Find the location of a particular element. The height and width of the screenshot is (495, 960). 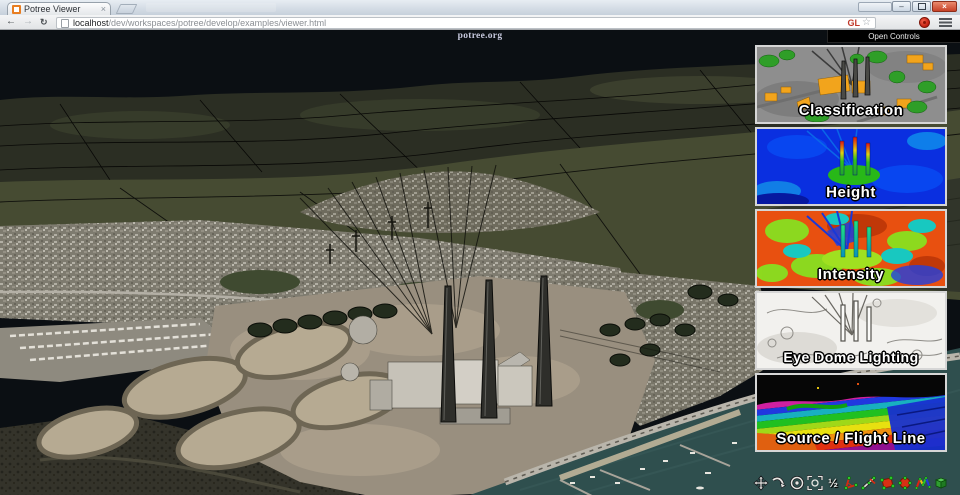

clip-volume-button is located at coordinates (941, 483).